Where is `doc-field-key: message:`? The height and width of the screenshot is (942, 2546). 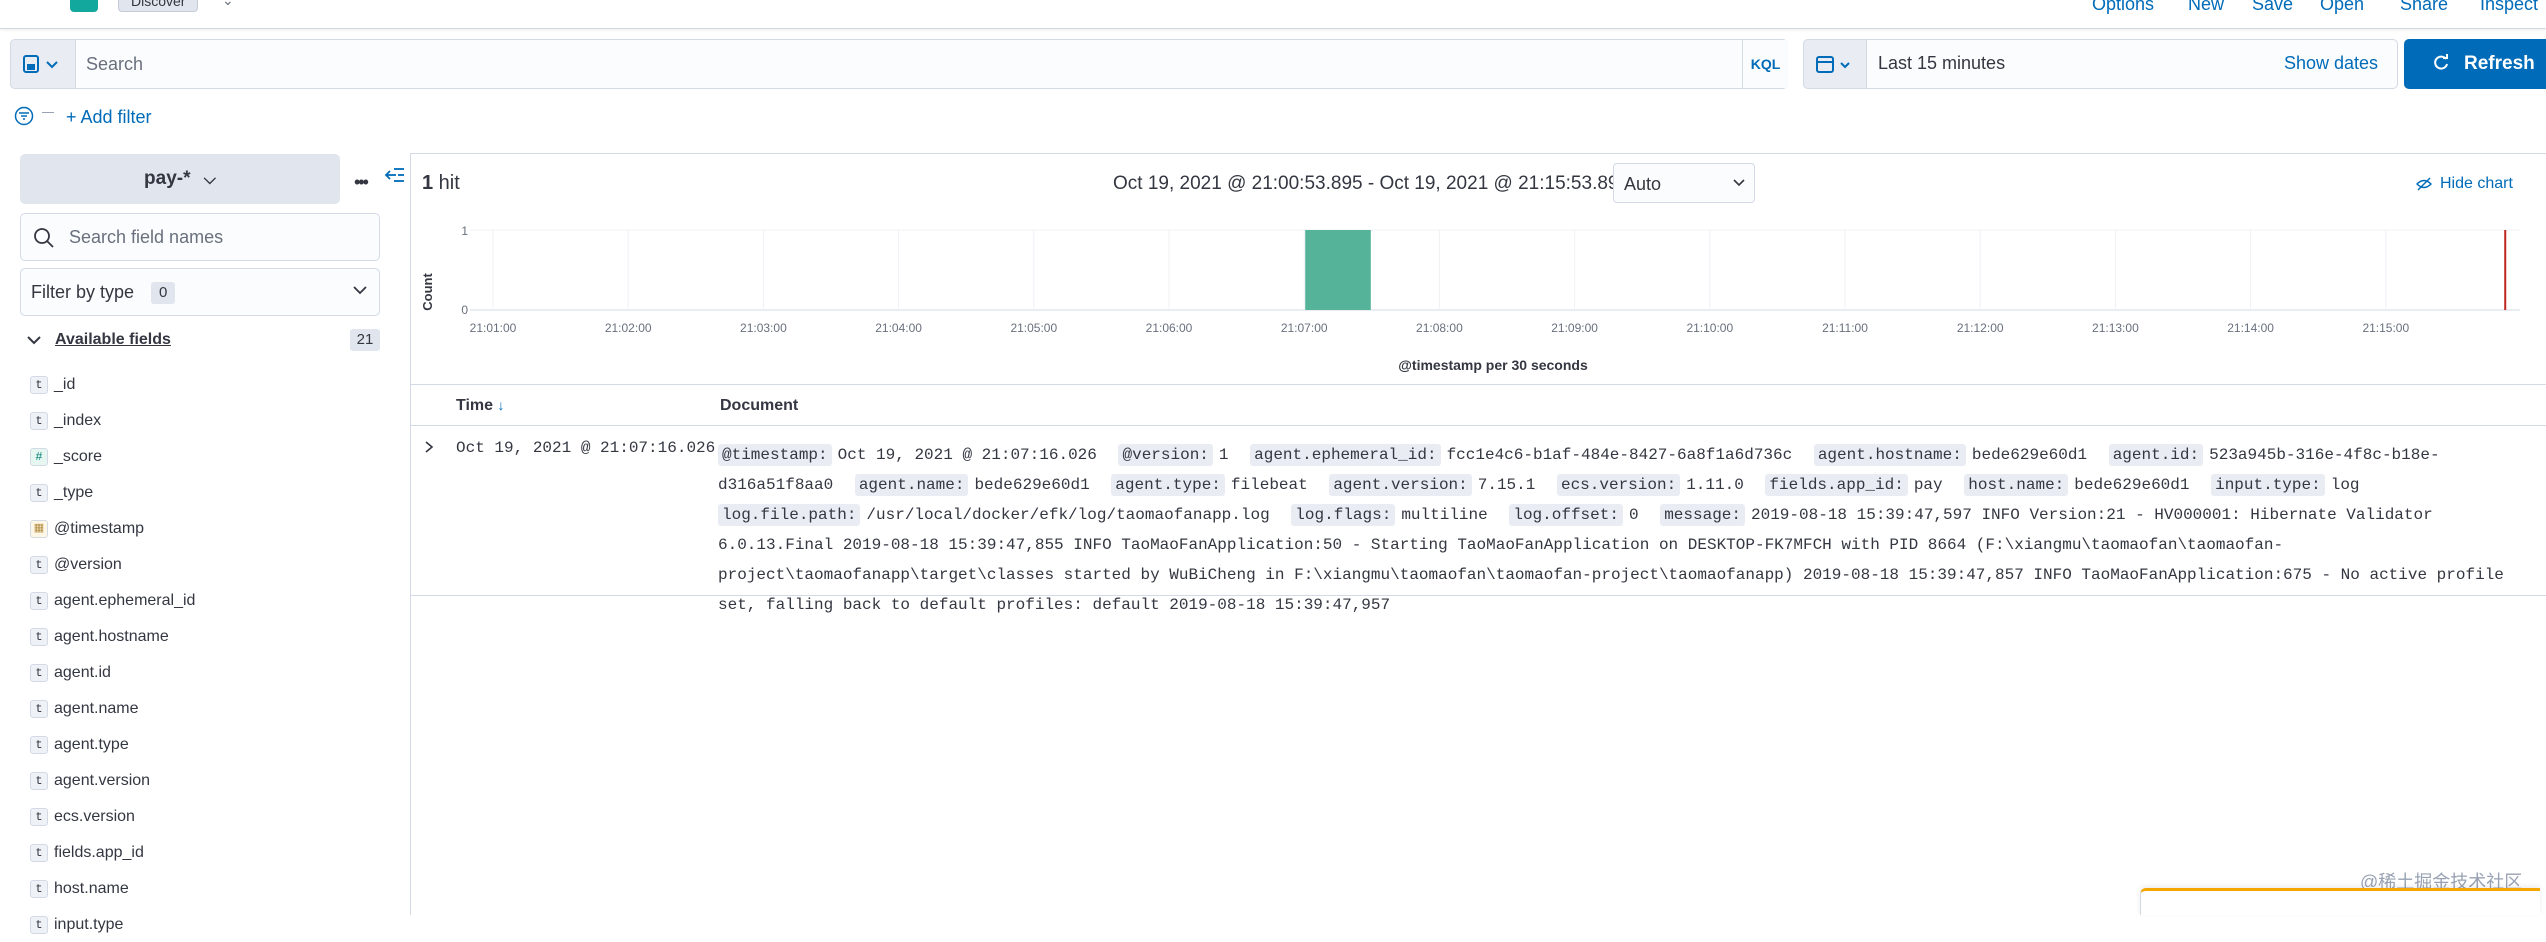
doc-field-key: message: is located at coordinates (1702, 515).